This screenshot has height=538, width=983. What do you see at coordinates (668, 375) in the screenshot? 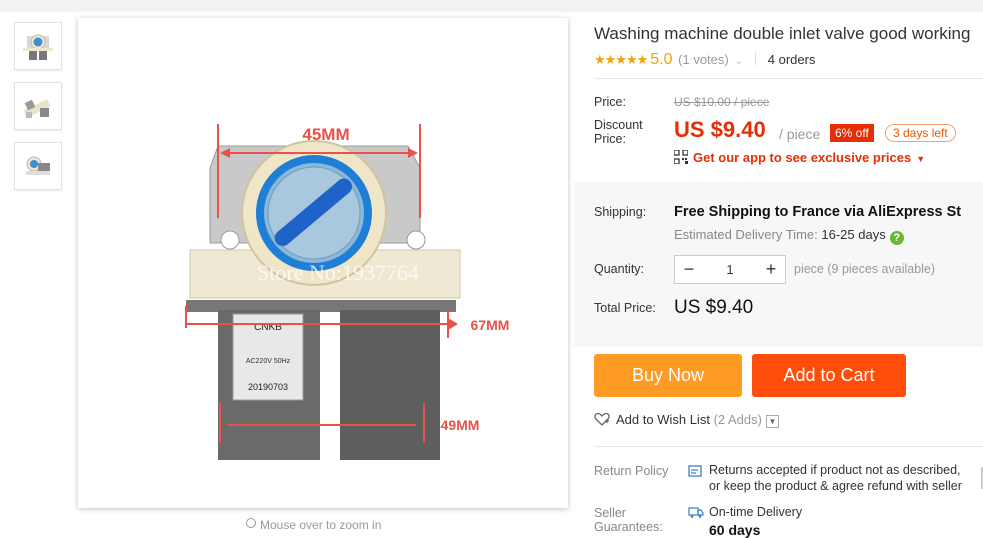
I see `buy-now-button: Buy Now` at bounding box center [668, 375].